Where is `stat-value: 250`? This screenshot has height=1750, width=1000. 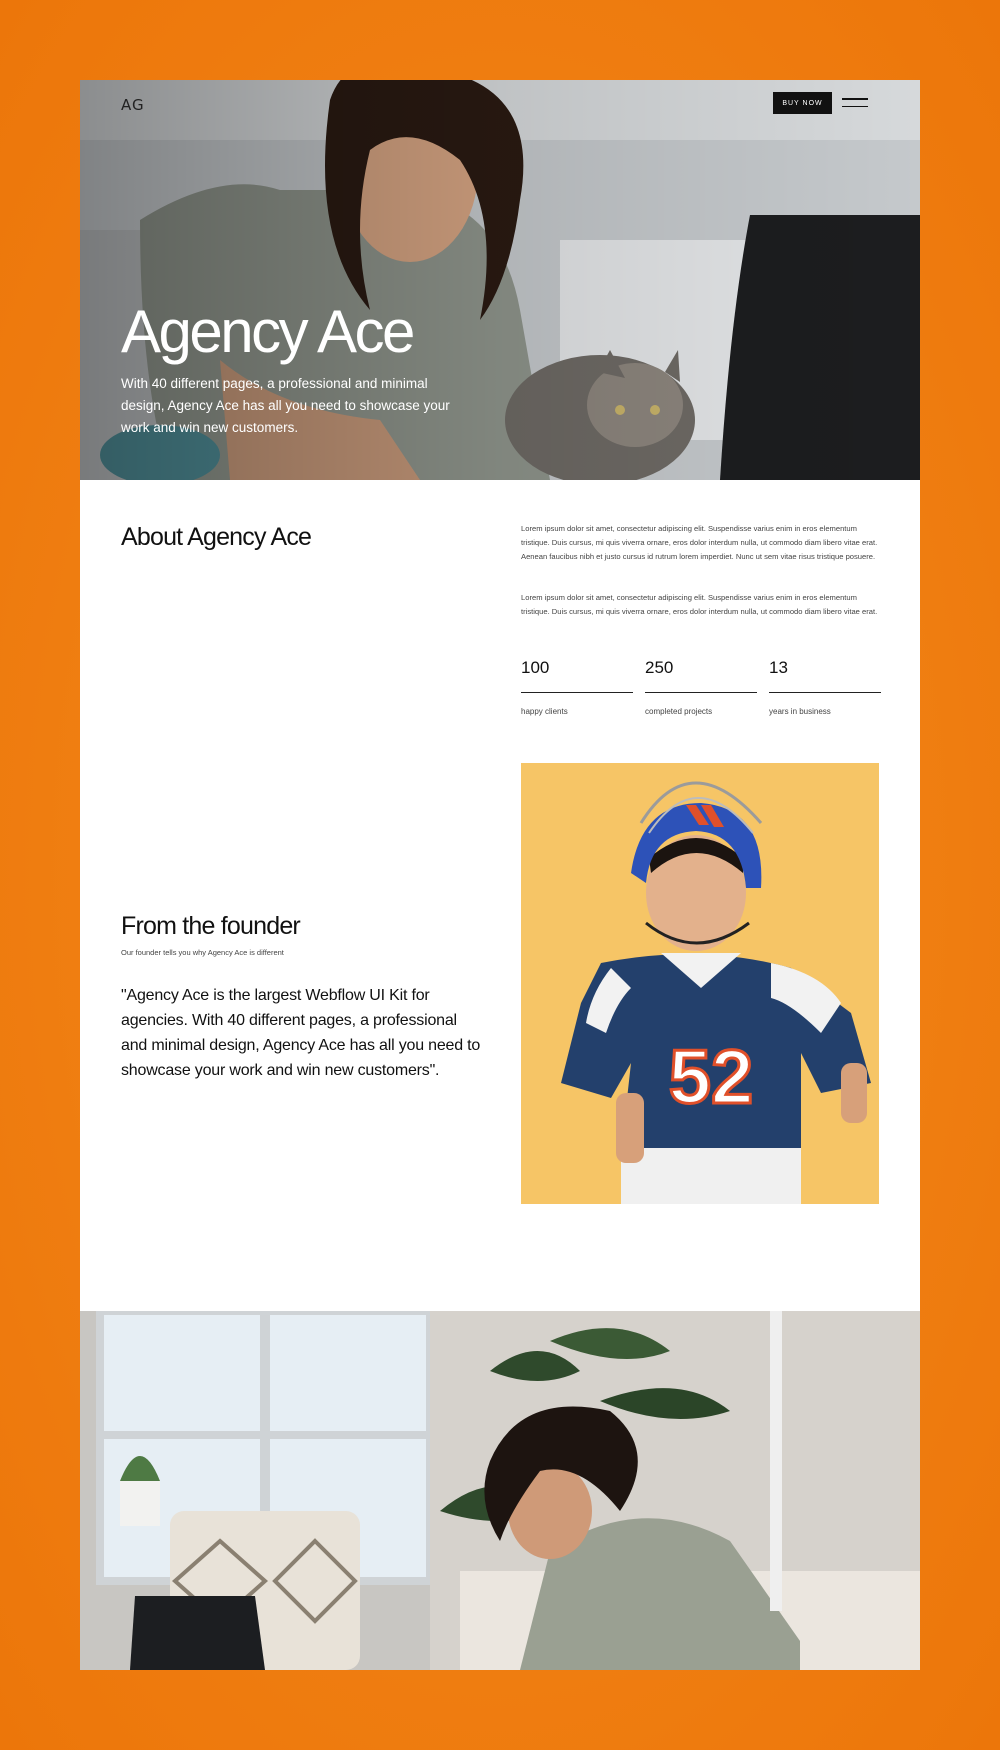
stat-value: 250 is located at coordinates (659, 667).